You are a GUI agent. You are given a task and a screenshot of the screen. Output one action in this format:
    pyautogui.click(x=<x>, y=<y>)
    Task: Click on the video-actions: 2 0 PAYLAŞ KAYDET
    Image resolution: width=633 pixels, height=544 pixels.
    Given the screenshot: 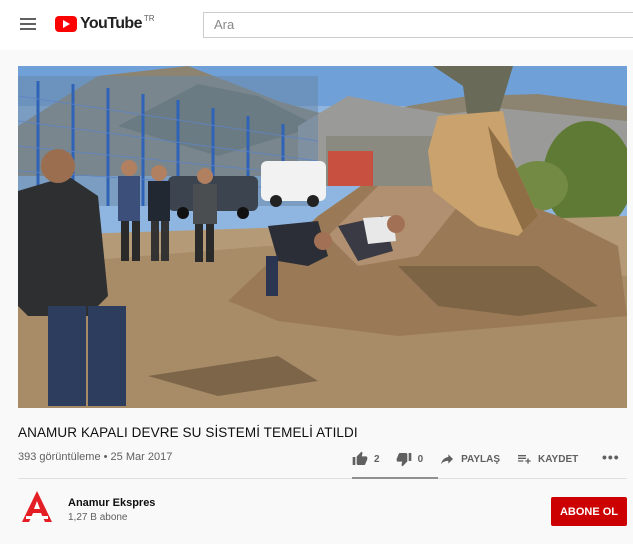 What is the action you would take?
    pyautogui.click(x=473, y=459)
    